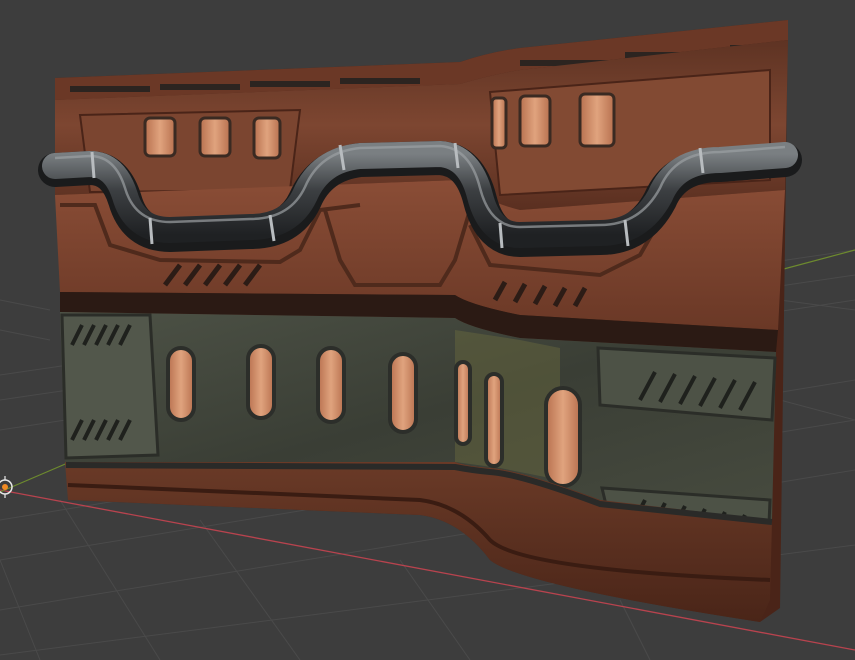 This screenshot has height=660, width=855. I want to click on y-axis-line, so click(35, 477).